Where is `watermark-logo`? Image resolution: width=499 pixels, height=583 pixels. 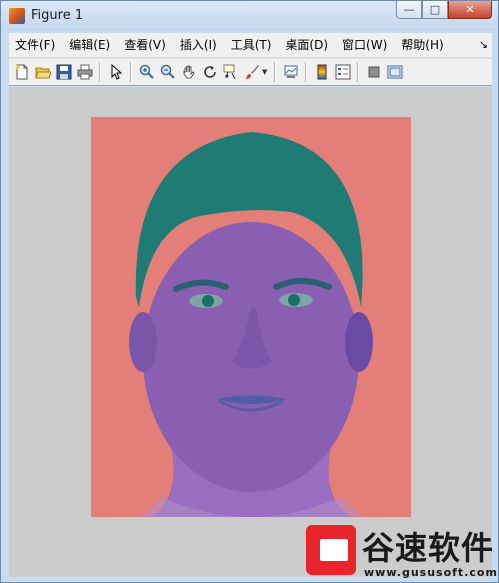 watermark-logo is located at coordinates (331, 550).